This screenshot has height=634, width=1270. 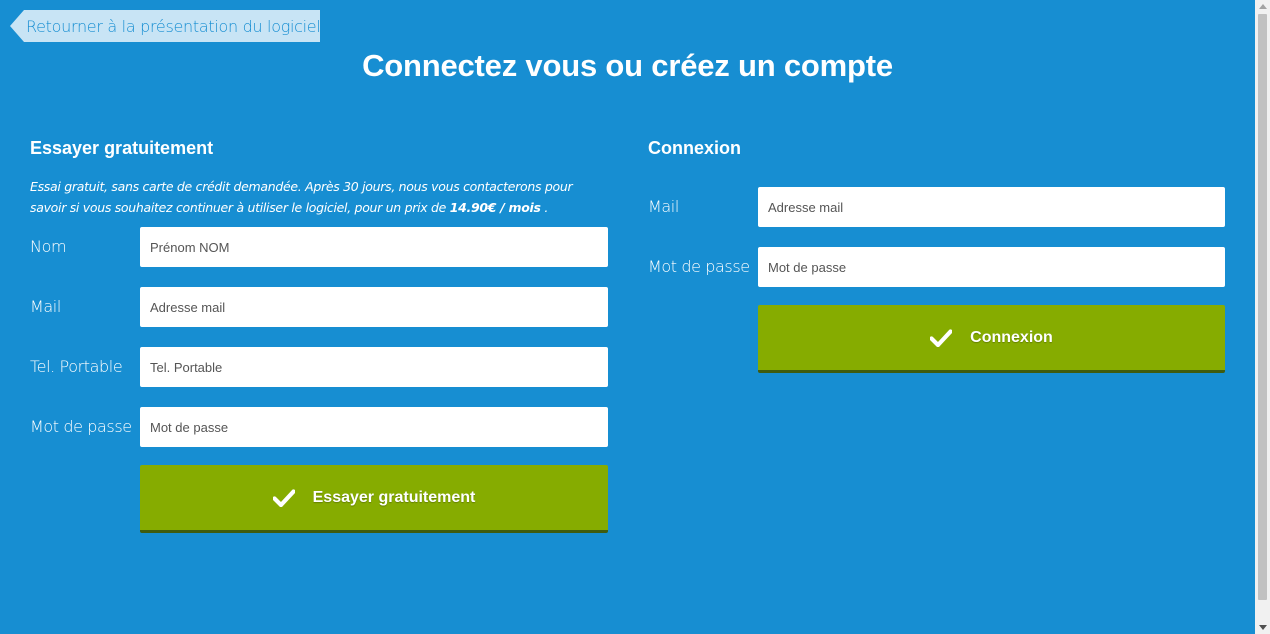 I want to click on signup-password-input, so click(x=374, y=427).